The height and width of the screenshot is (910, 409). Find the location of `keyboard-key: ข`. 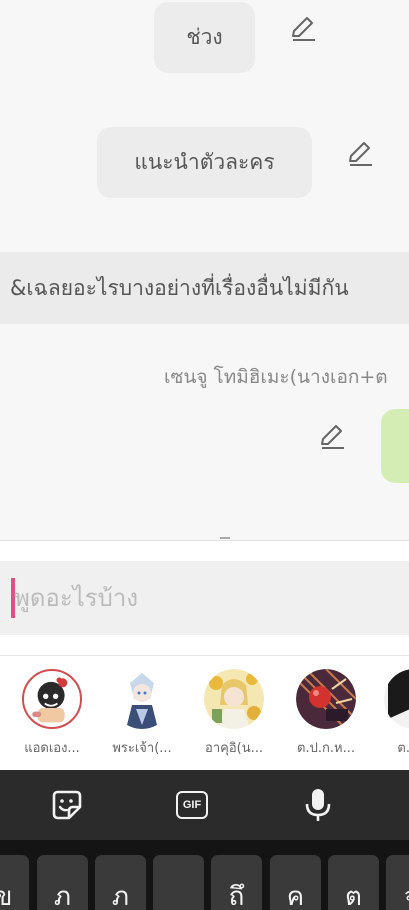

keyboard-key: ข is located at coordinates (14, 882).